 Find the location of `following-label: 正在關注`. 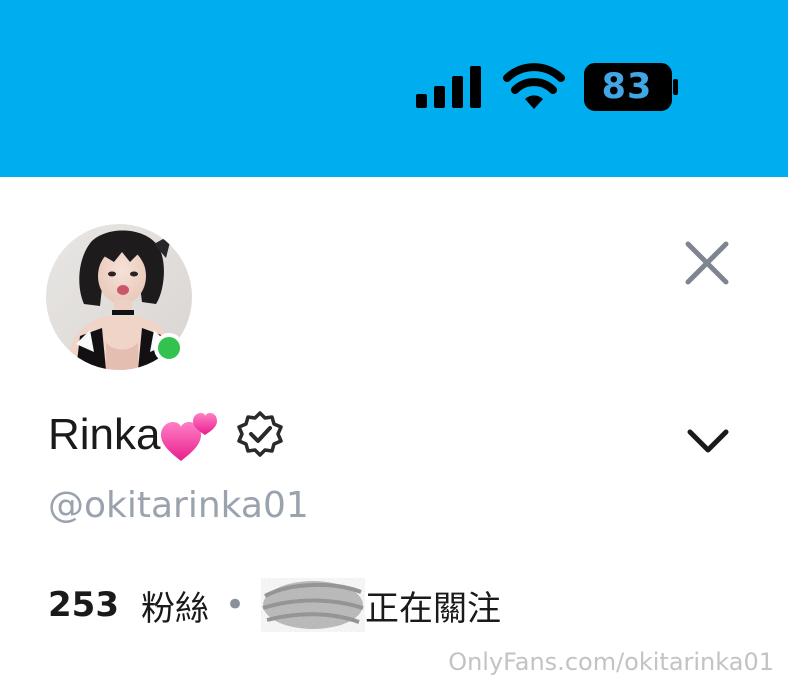

following-label: 正在關注 is located at coordinates (433, 605).